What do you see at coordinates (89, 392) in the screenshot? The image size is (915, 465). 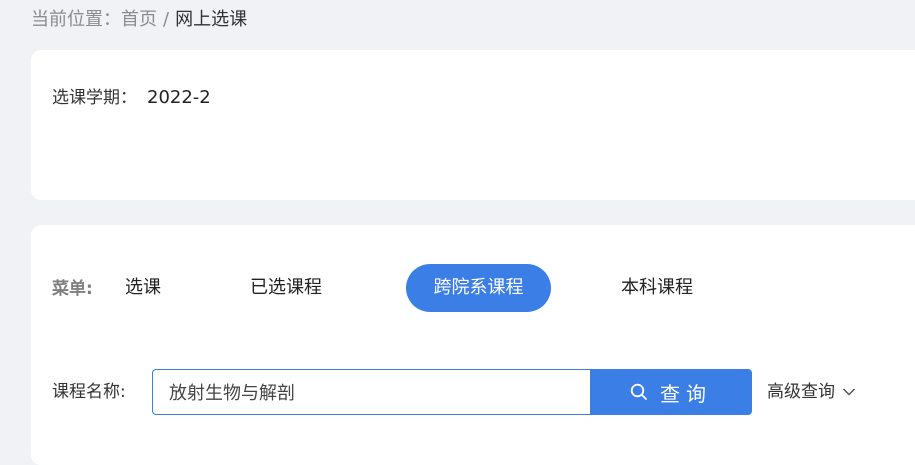 I see `course-name-label: 课程名称:` at bounding box center [89, 392].